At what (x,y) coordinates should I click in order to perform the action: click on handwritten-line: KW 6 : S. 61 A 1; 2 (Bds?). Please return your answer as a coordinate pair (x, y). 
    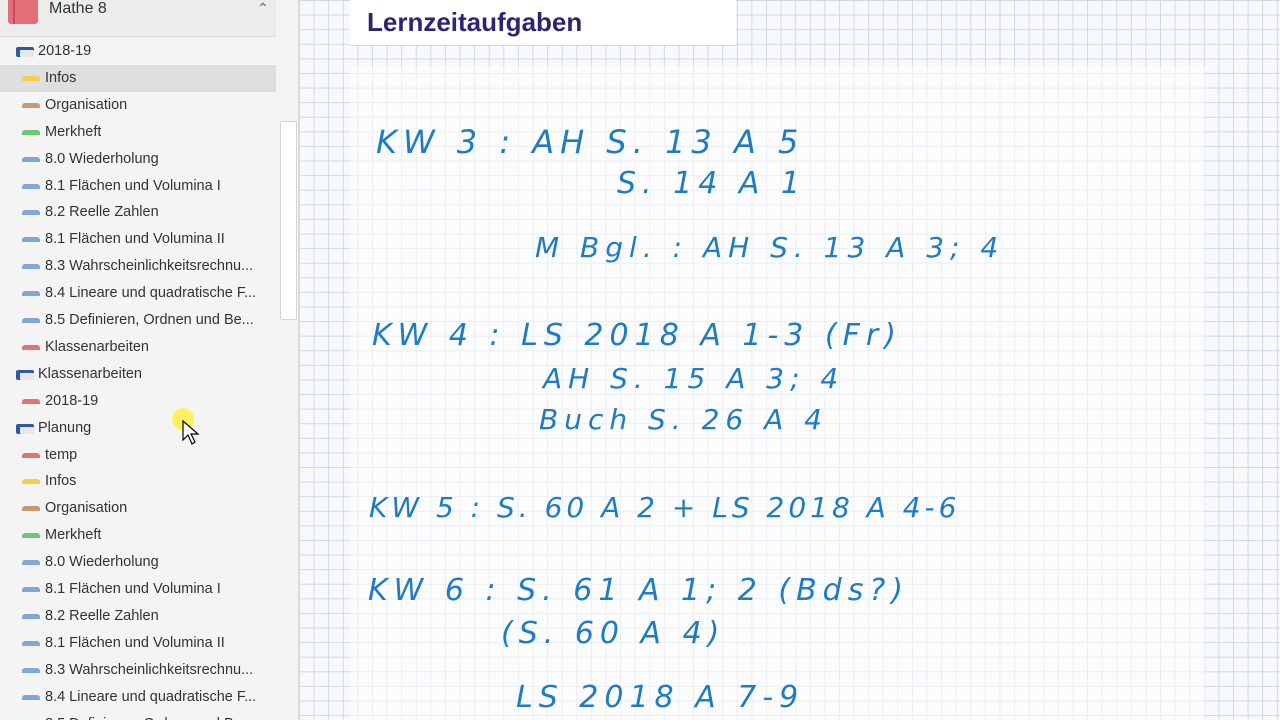
    Looking at the image, I should click on (638, 590).